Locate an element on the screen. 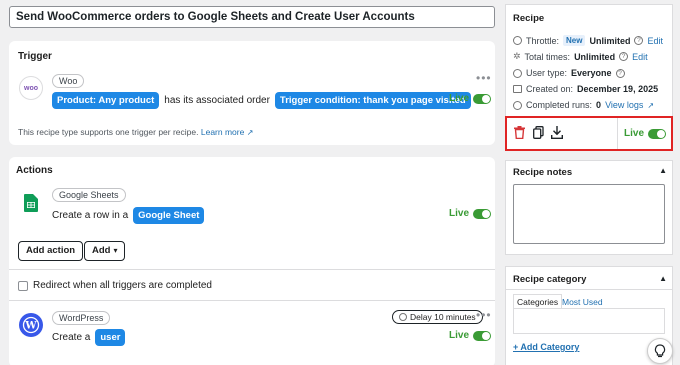 The height and width of the screenshot is (365, 680). chevron-down-icon: ▾ is located at coordinates (115, 250).